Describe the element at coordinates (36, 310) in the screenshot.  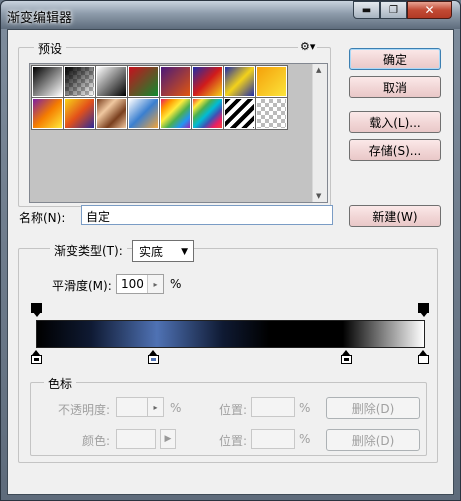
I see `opacity-stop-left` at that location.